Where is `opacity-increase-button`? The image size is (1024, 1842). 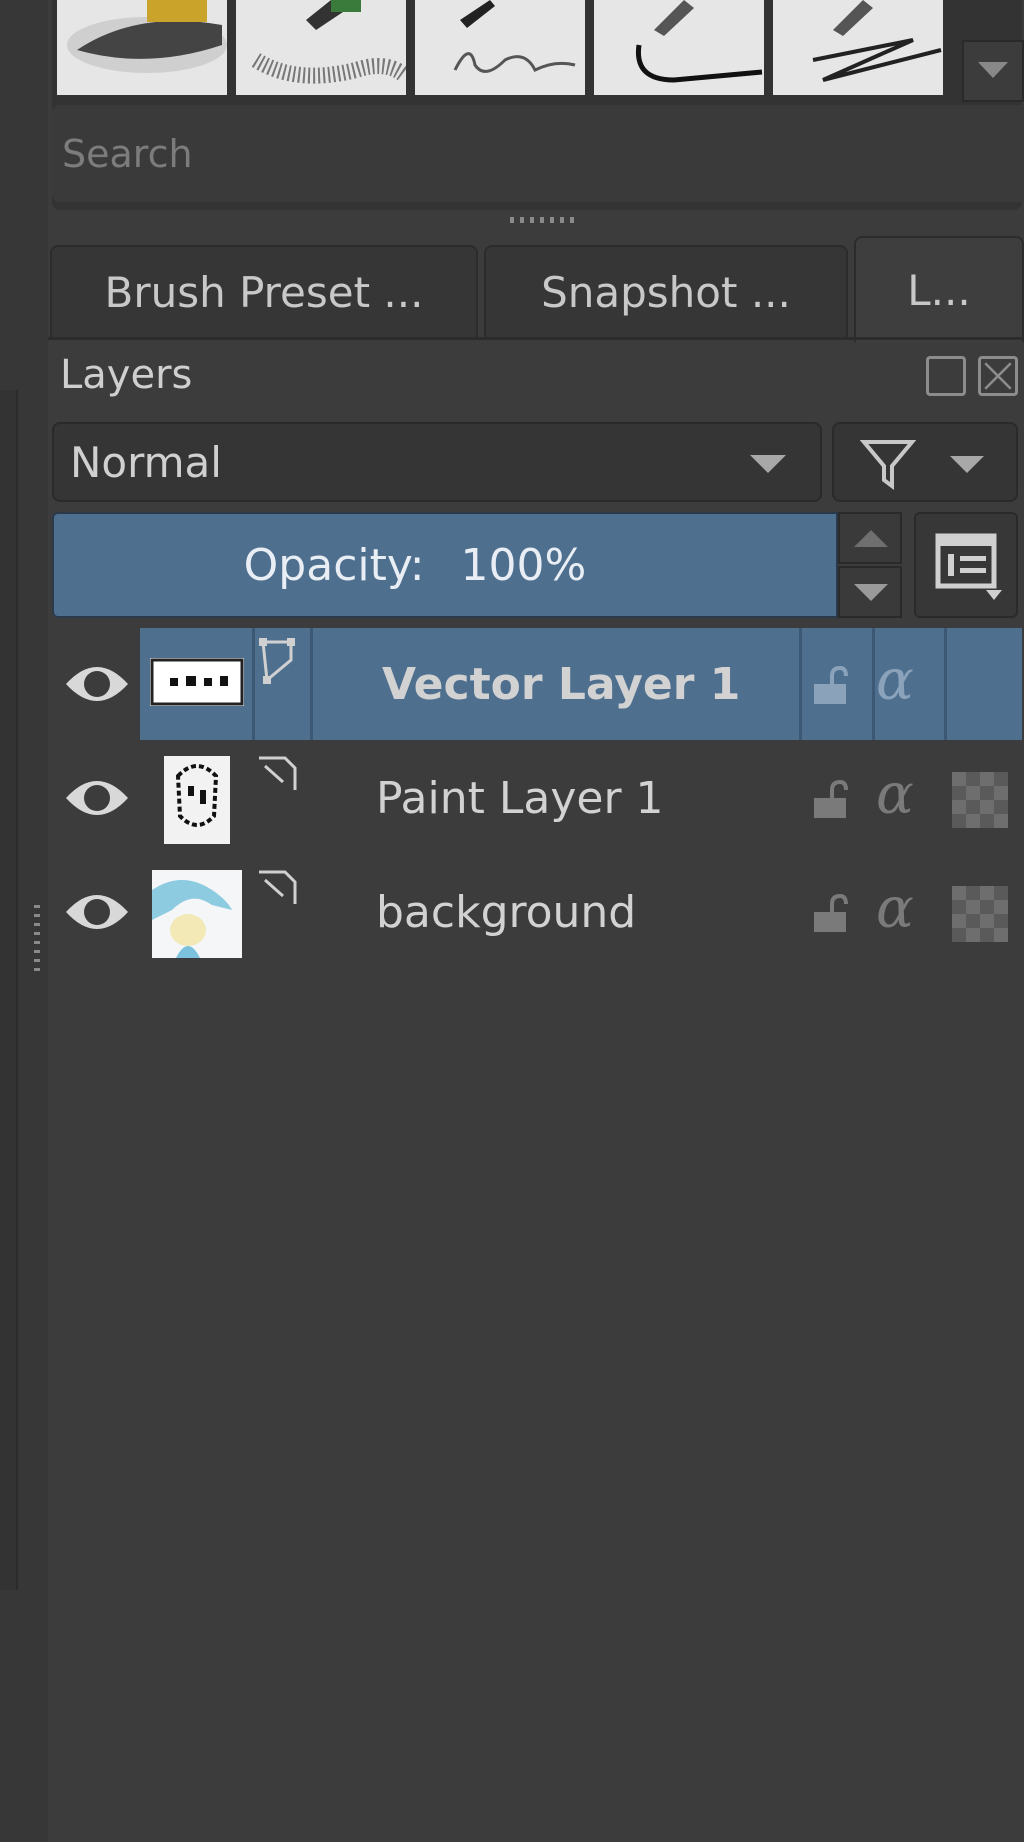 opacity-increase-button is located at coordinates (870, 538).